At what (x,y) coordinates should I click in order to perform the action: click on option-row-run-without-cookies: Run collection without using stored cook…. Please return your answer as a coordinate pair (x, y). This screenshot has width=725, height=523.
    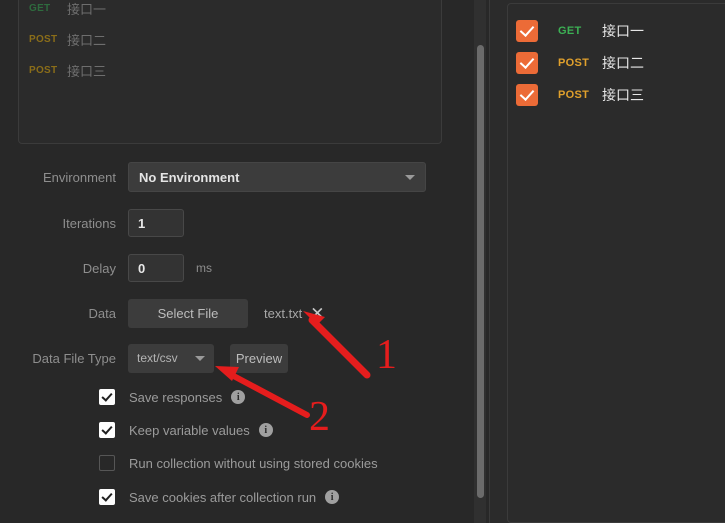
    Looking at the image, I should click on (238, 463).